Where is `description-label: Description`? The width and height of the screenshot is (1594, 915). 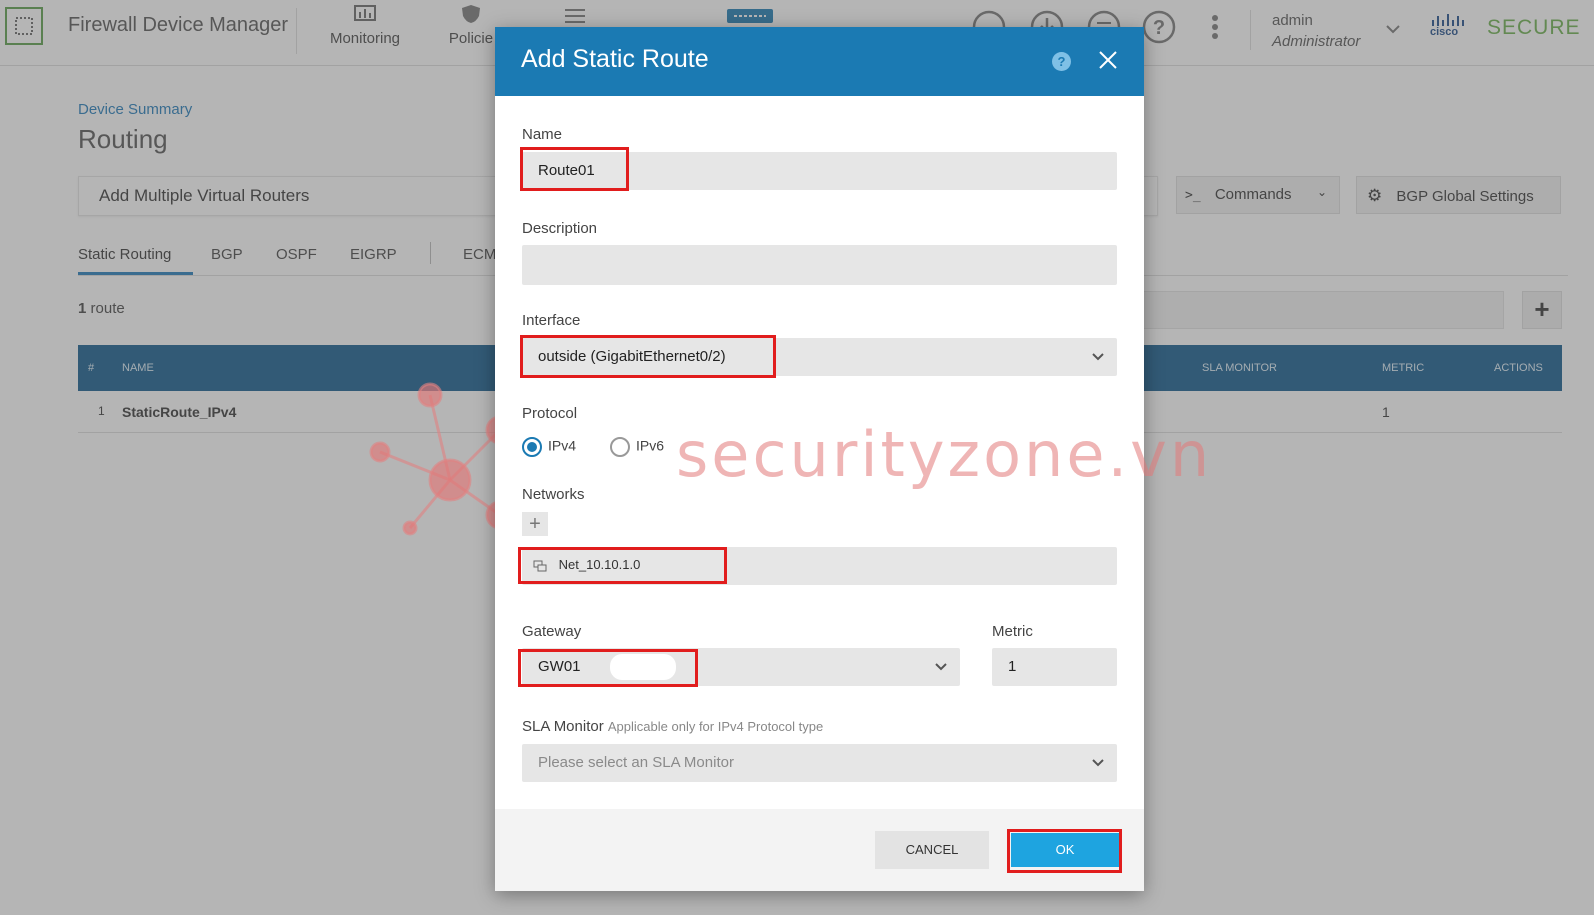
description-label: Description is located at coordinates (560, 228).